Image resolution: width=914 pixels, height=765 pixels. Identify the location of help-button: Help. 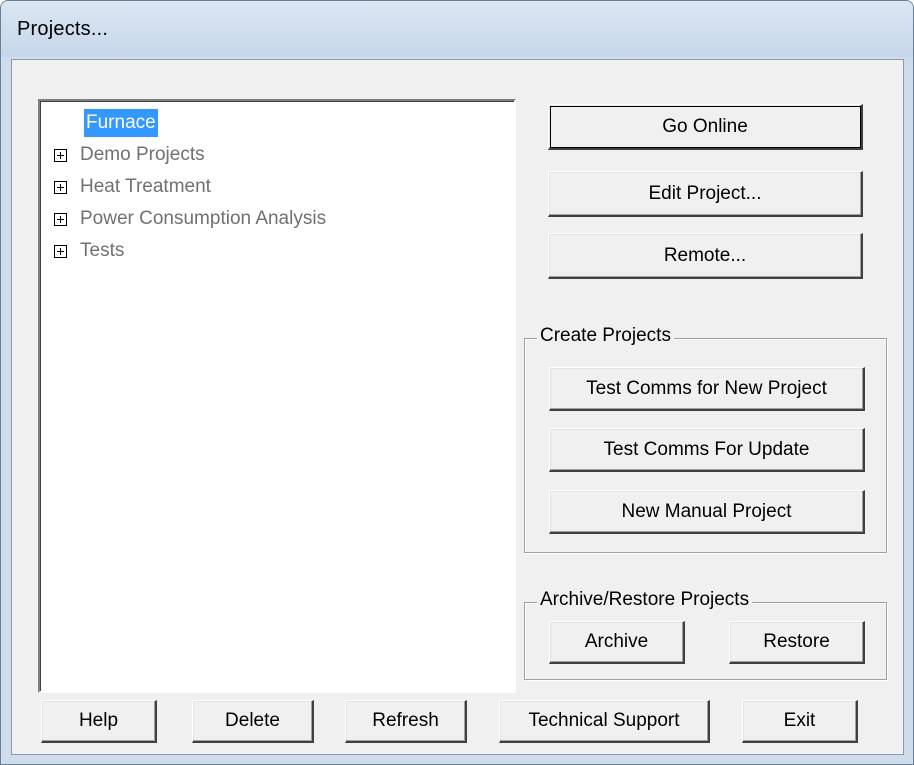
(99, 721).